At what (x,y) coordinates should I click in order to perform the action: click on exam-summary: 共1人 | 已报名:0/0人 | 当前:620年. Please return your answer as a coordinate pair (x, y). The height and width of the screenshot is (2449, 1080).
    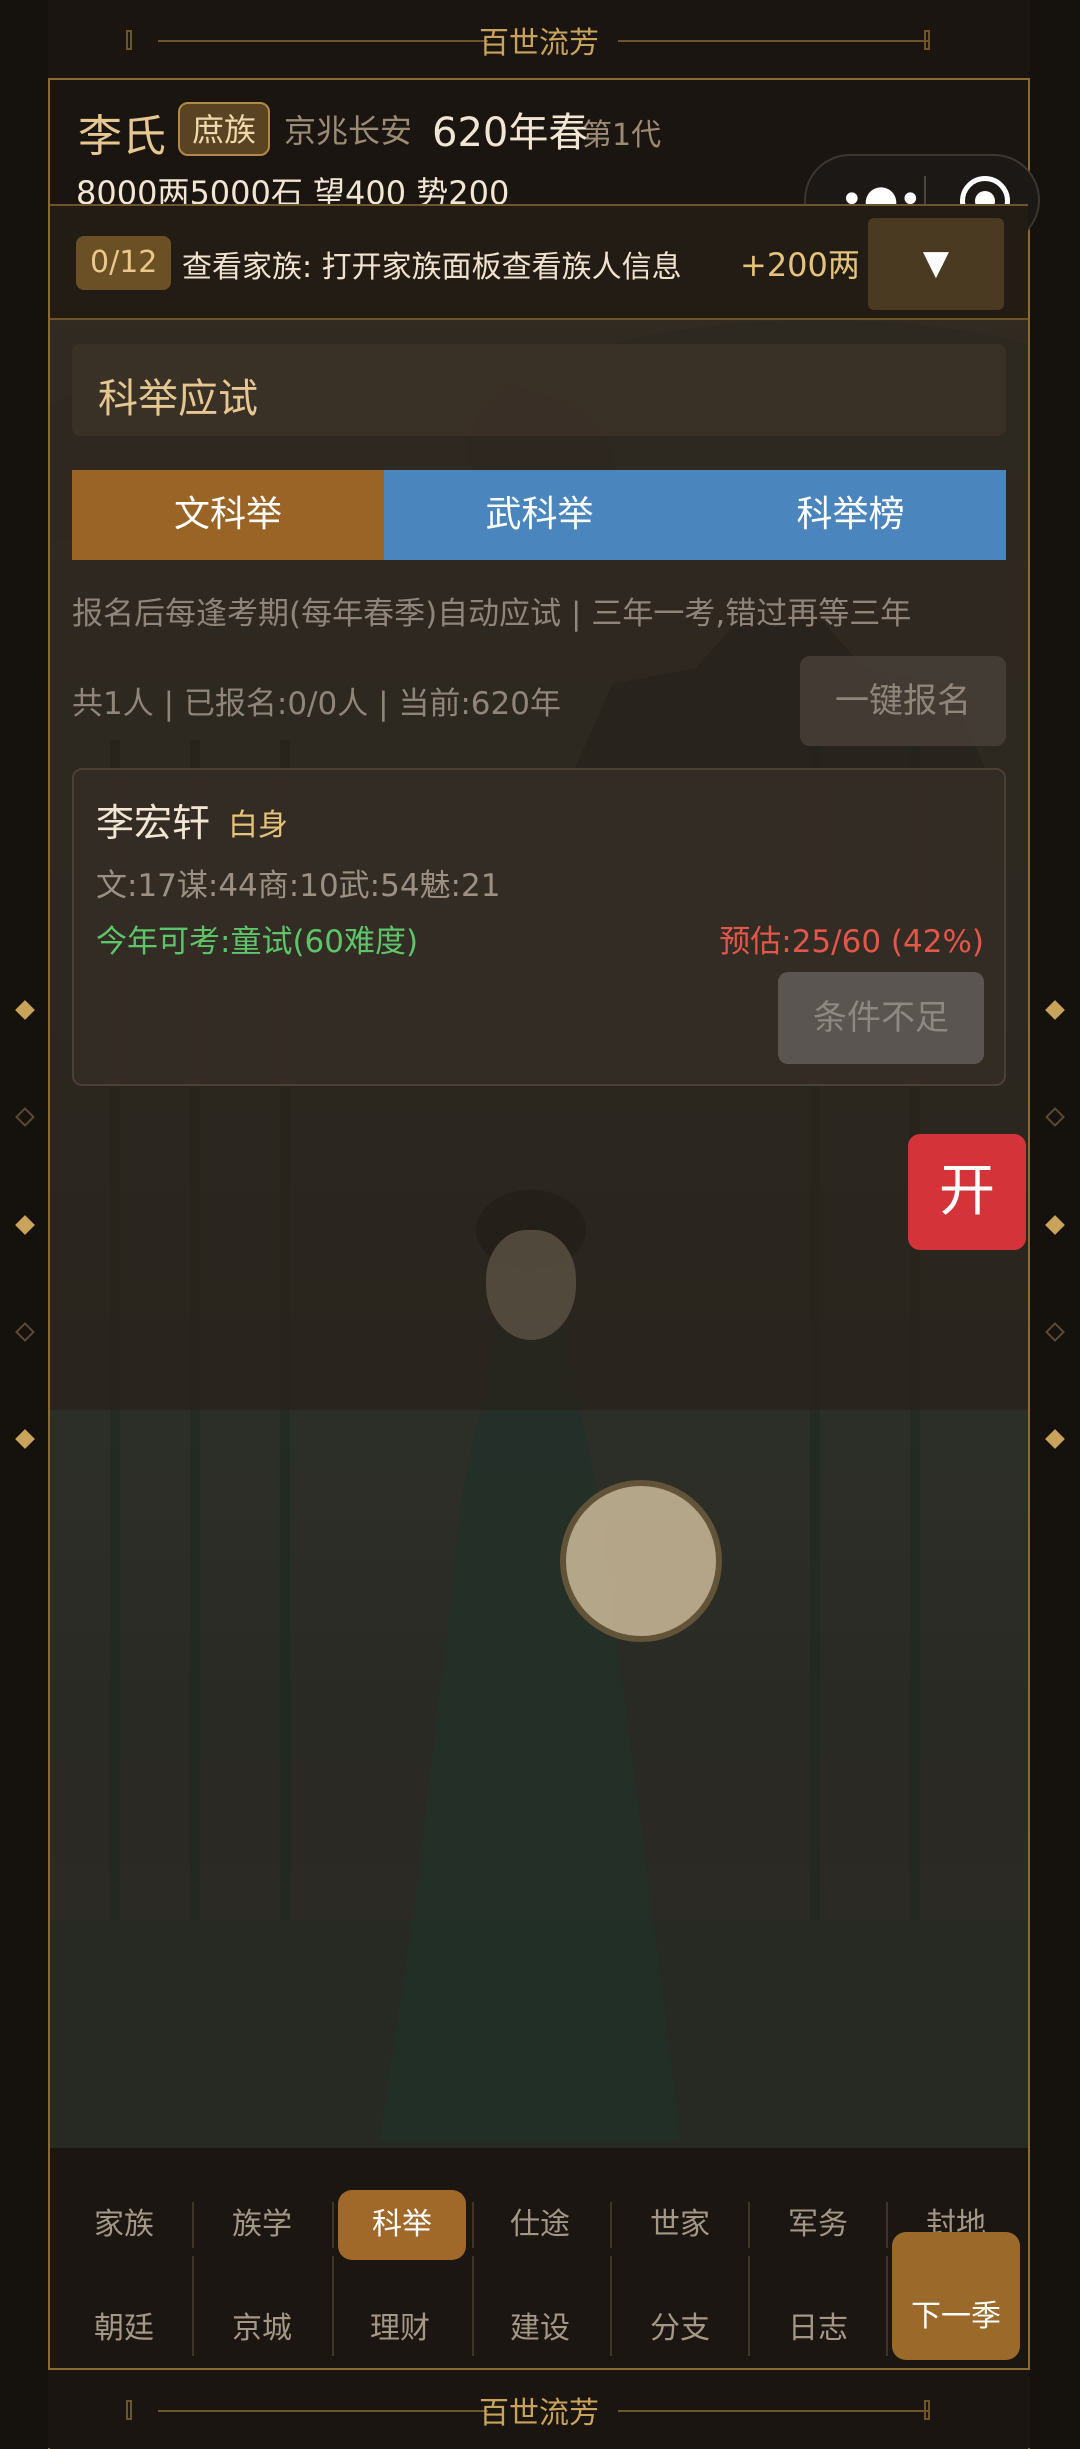
    Looking at the image, I should click on (316, 704).